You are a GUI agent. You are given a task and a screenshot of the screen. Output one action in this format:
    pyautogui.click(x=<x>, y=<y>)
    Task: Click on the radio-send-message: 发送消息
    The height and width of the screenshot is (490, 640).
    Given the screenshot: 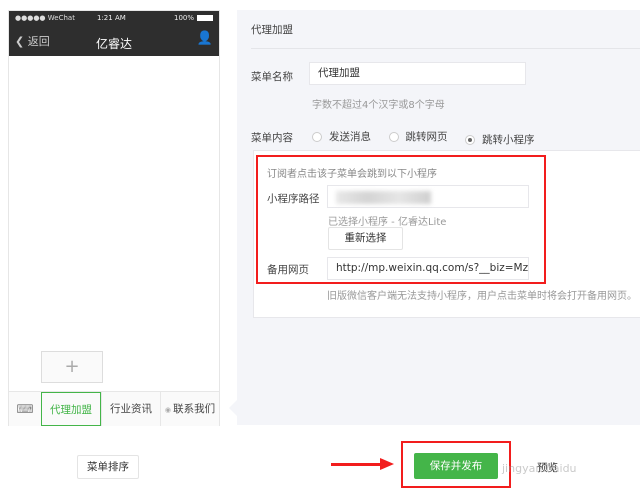 What is the action you would take?
    pyautogui.click(x=341, y=136)
    